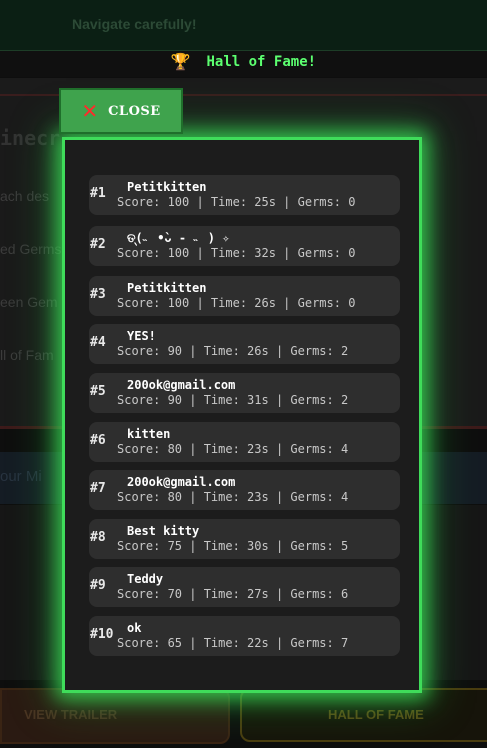 This screenshot has height=748, width=487. Describe the element at coordinates (30, 138) in the screenshot. I see `background-heading: inecr` at that location.